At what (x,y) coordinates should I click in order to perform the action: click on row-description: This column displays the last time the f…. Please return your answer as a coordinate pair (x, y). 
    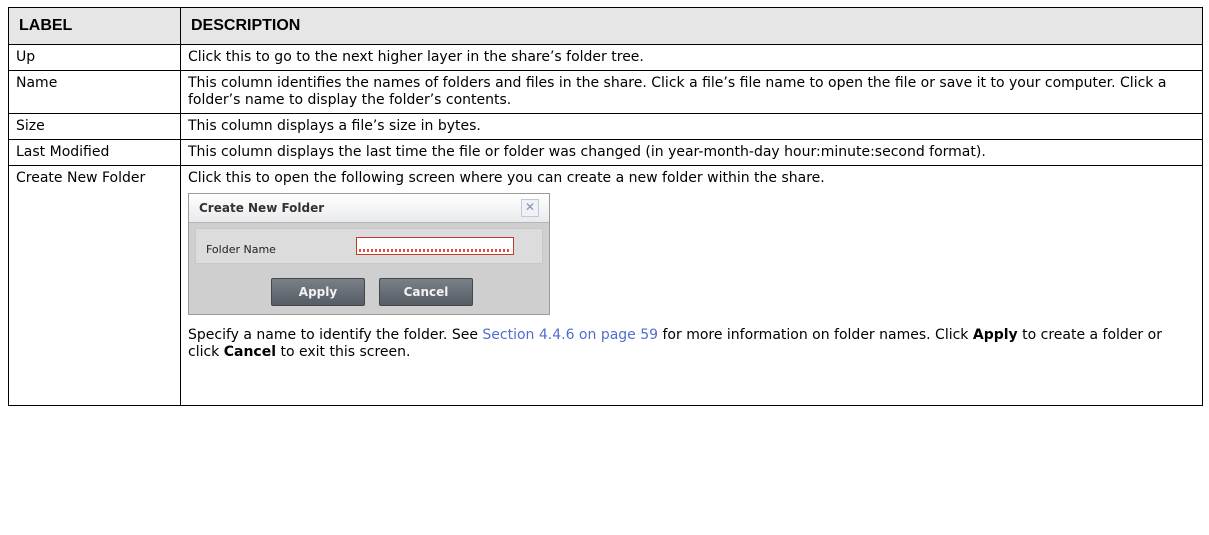
    Looking at the image, I should click on (691, 152).